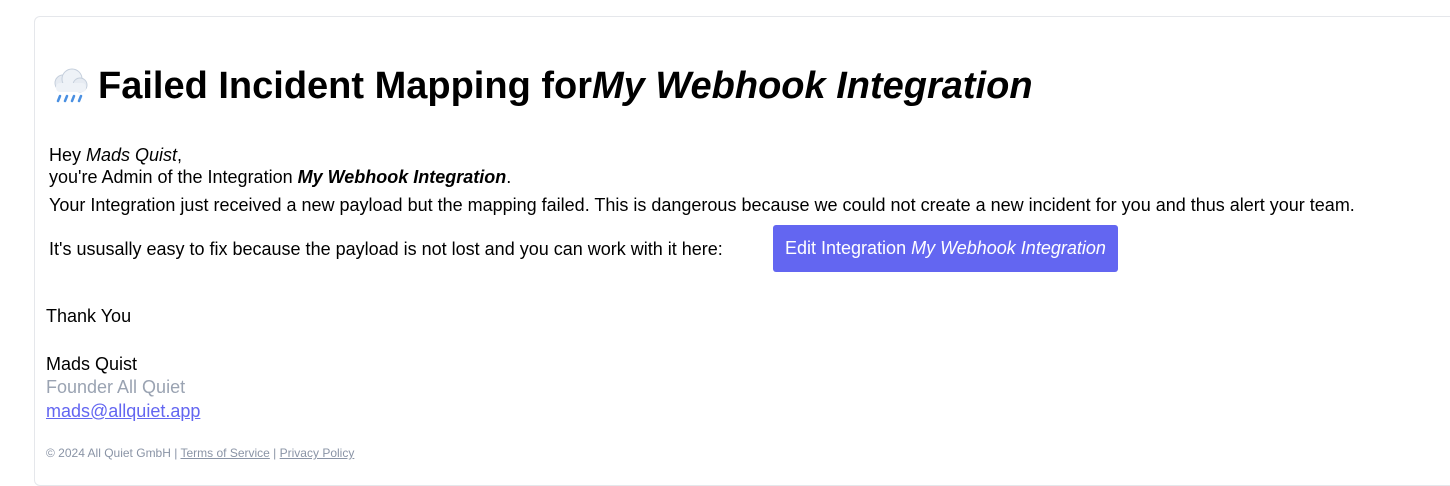  I want to click on title-prefix: Failed Incident Mapping for, so click(345, 86).